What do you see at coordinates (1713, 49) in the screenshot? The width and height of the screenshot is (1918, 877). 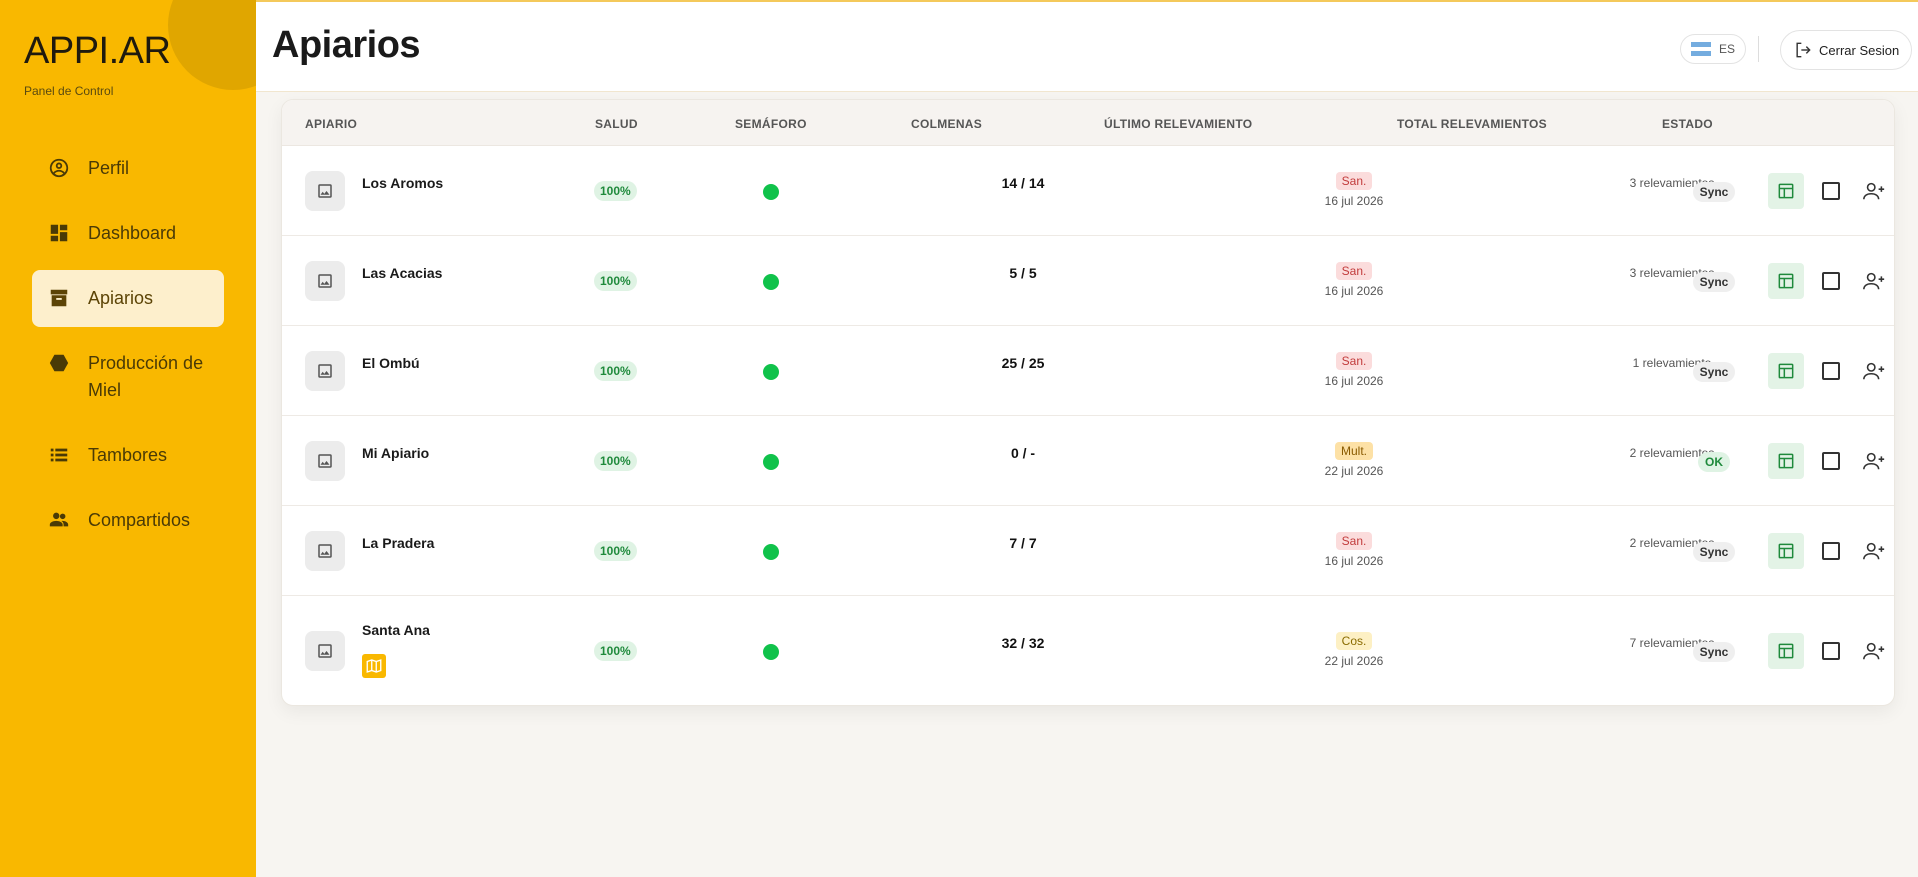 I see `language-selector: ES` at bounding box center [1713, 49].